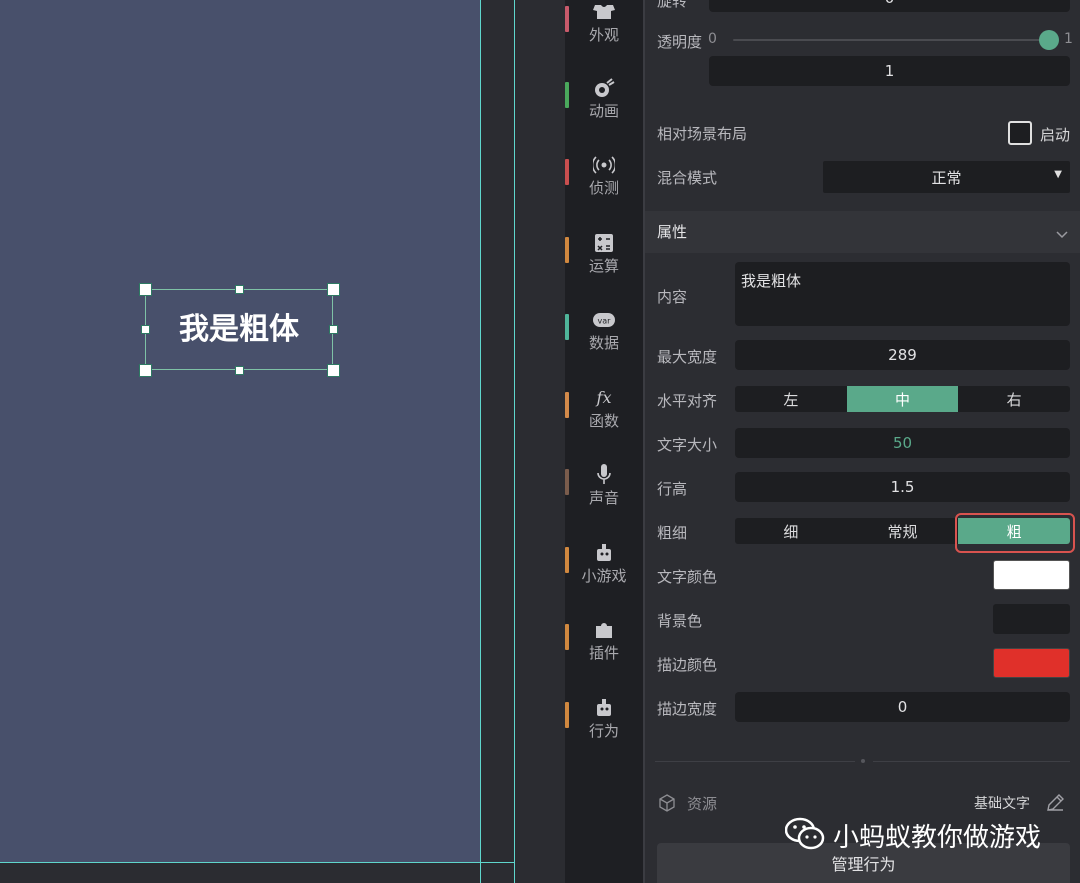 This screenshot has width=1080, height=883. What do you see at coordinates (239, 289) in the screenshot?
I see `resize-handle-top` at bounding box center [239, 289].